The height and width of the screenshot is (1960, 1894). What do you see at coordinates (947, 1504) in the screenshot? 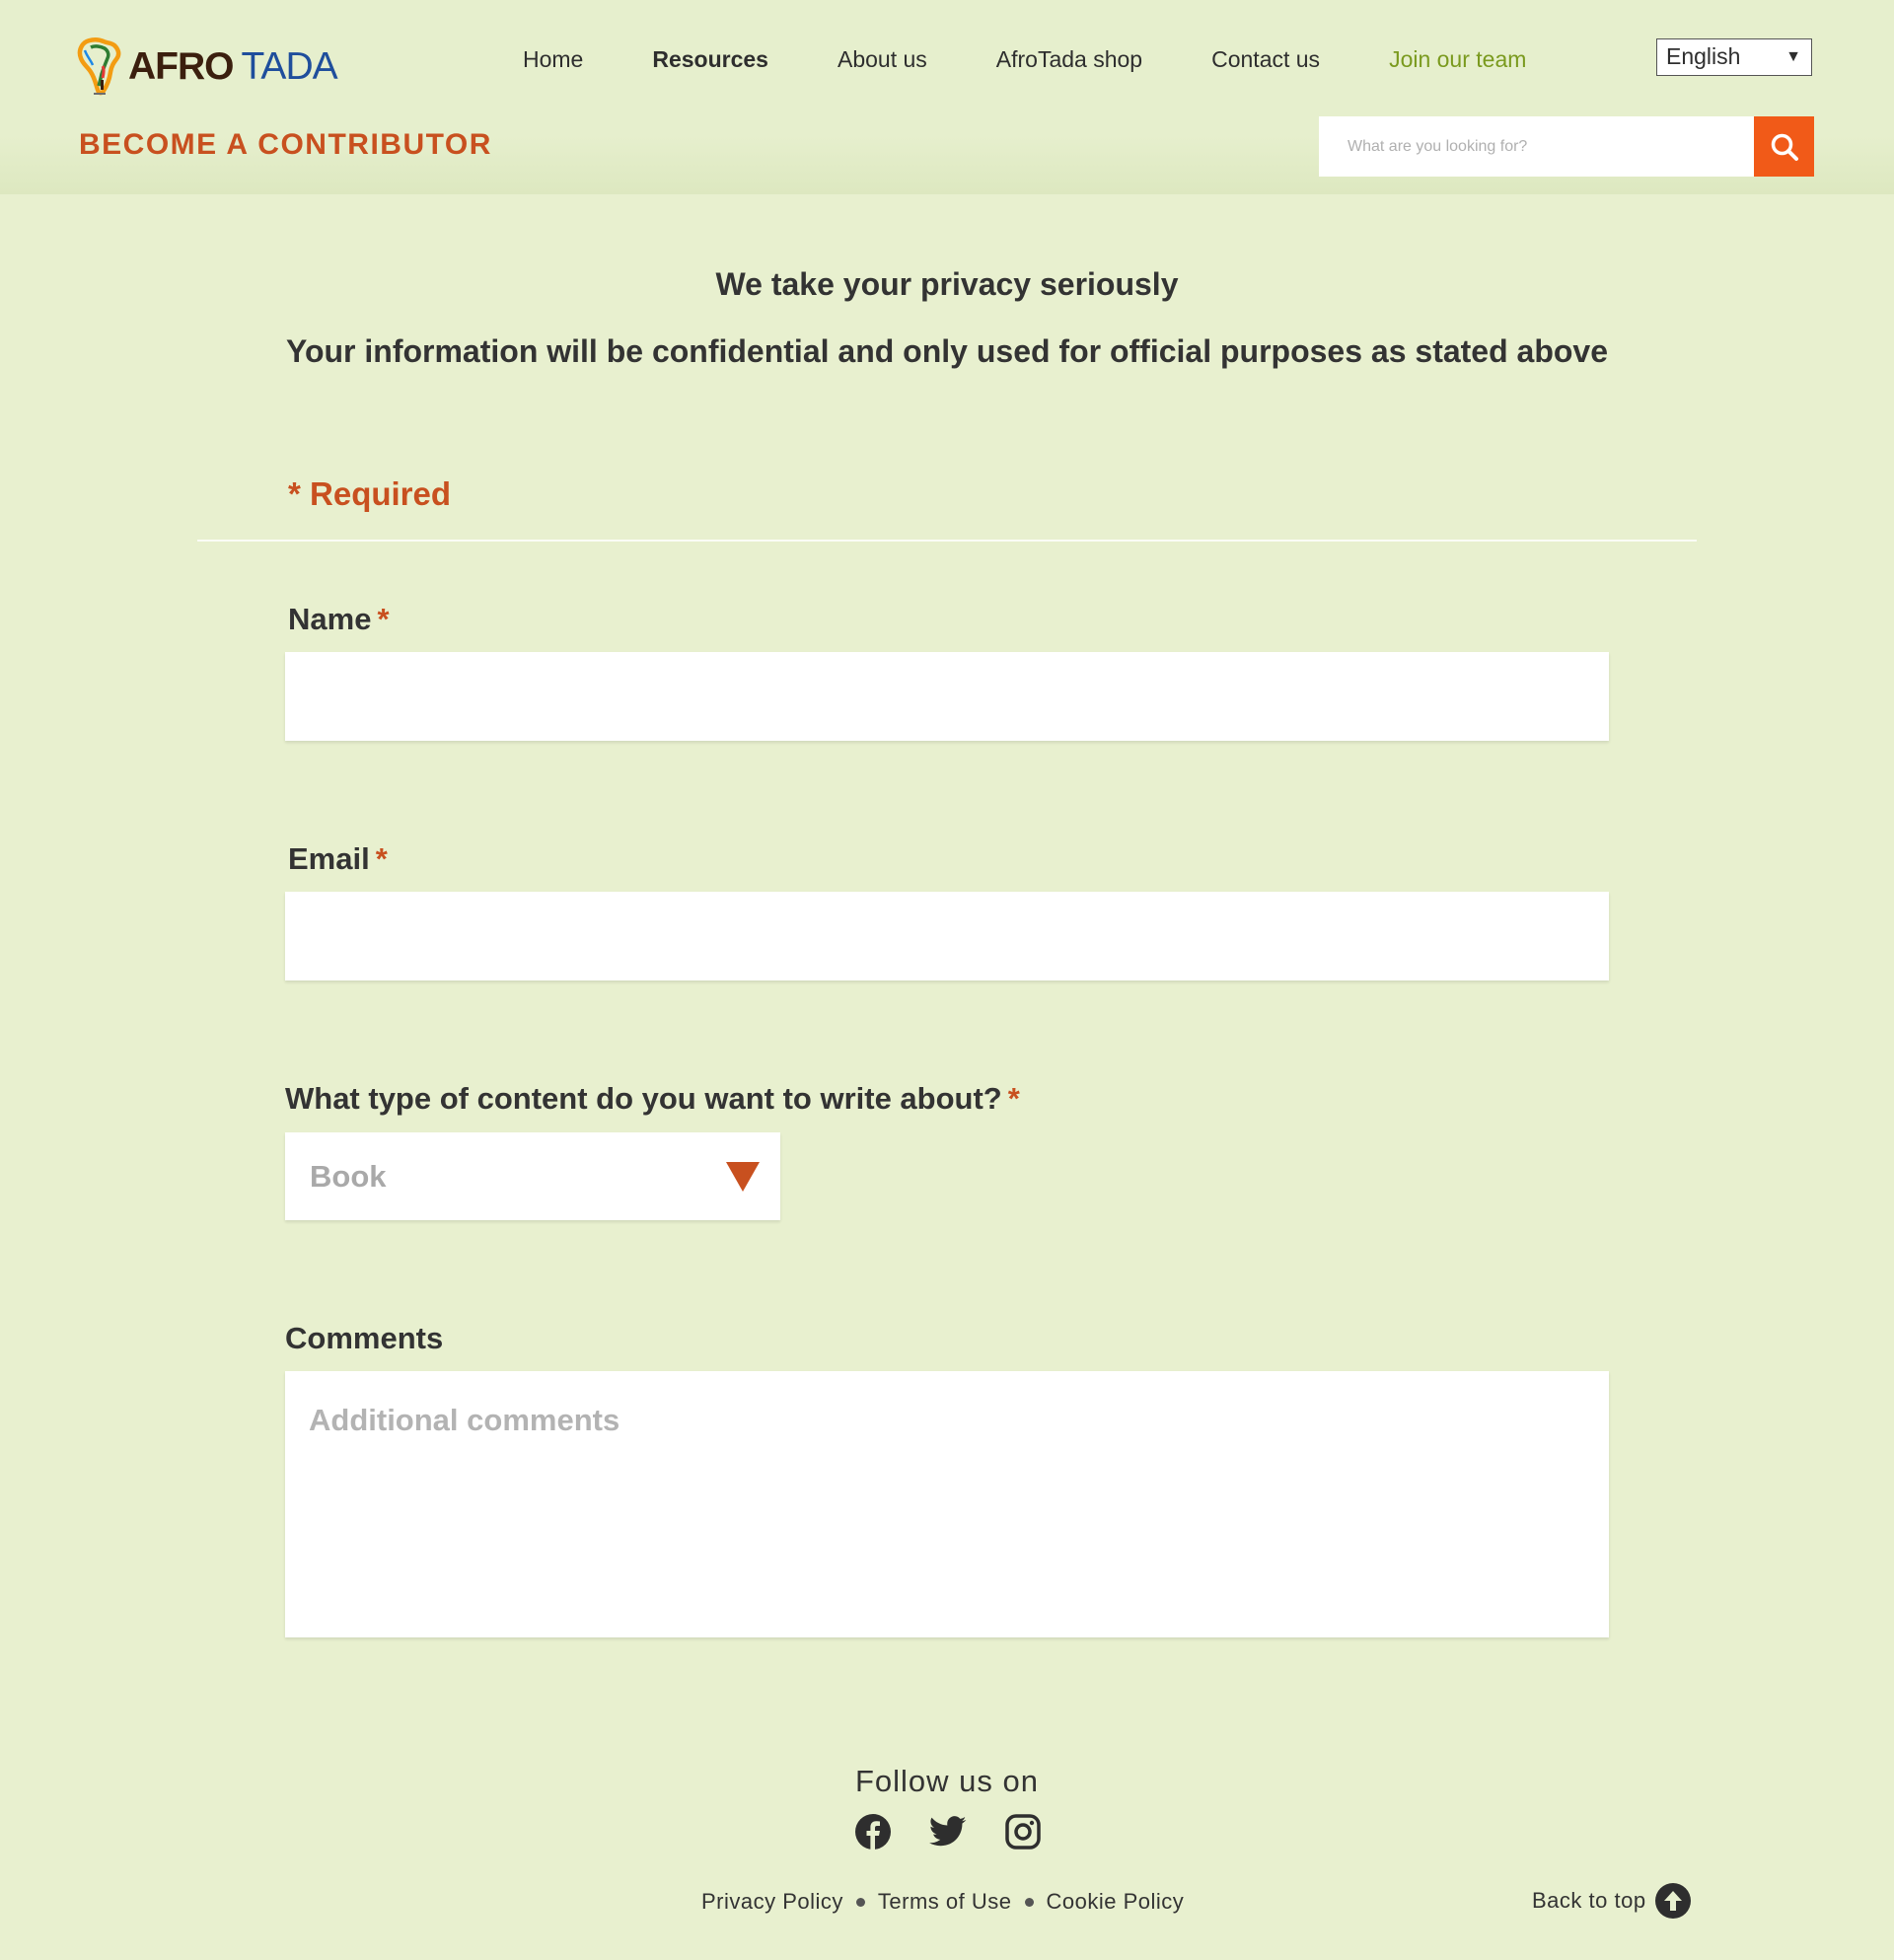
I see `comments-textarea` at bounding box center [947, 1504].